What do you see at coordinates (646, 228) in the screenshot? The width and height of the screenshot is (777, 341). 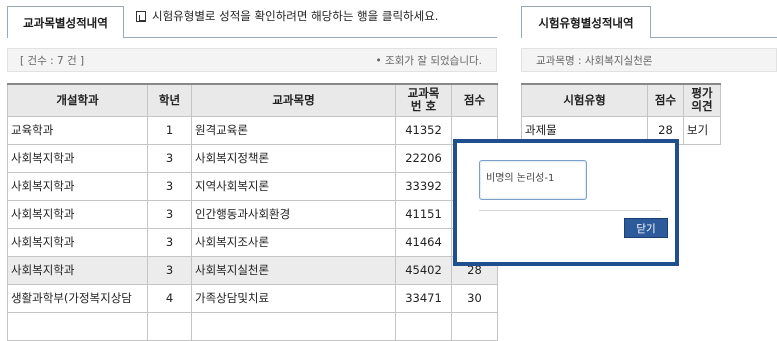 I see `close-button: 닫기` at bounding box center [646, 228].